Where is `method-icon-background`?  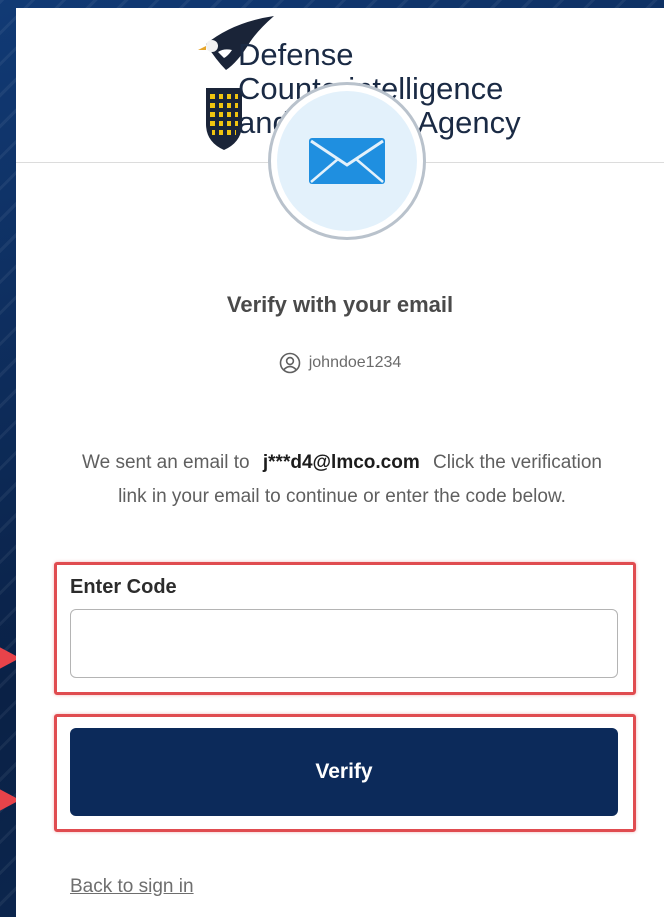 method-icon-background is located at coordinates (347, 161).